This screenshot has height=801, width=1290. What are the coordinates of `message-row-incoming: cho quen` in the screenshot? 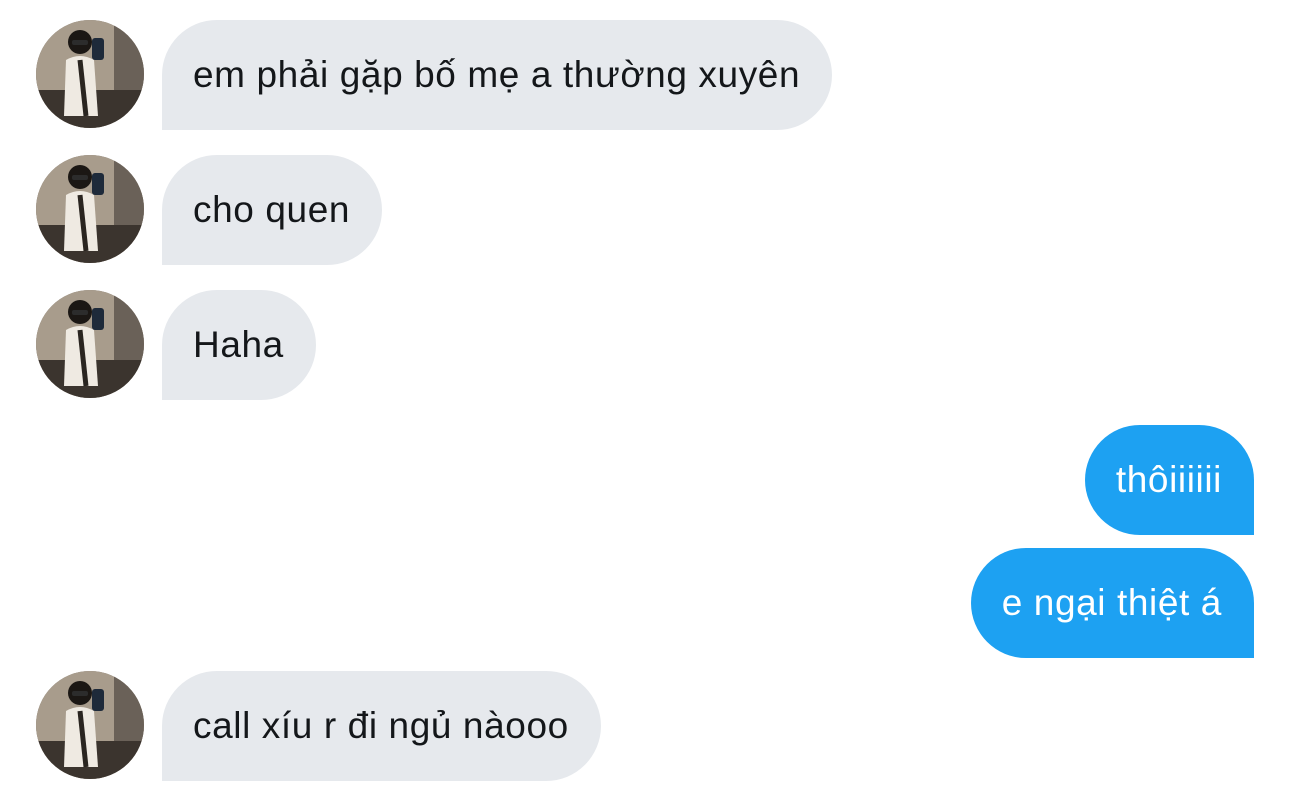 It's located at (645, 210).